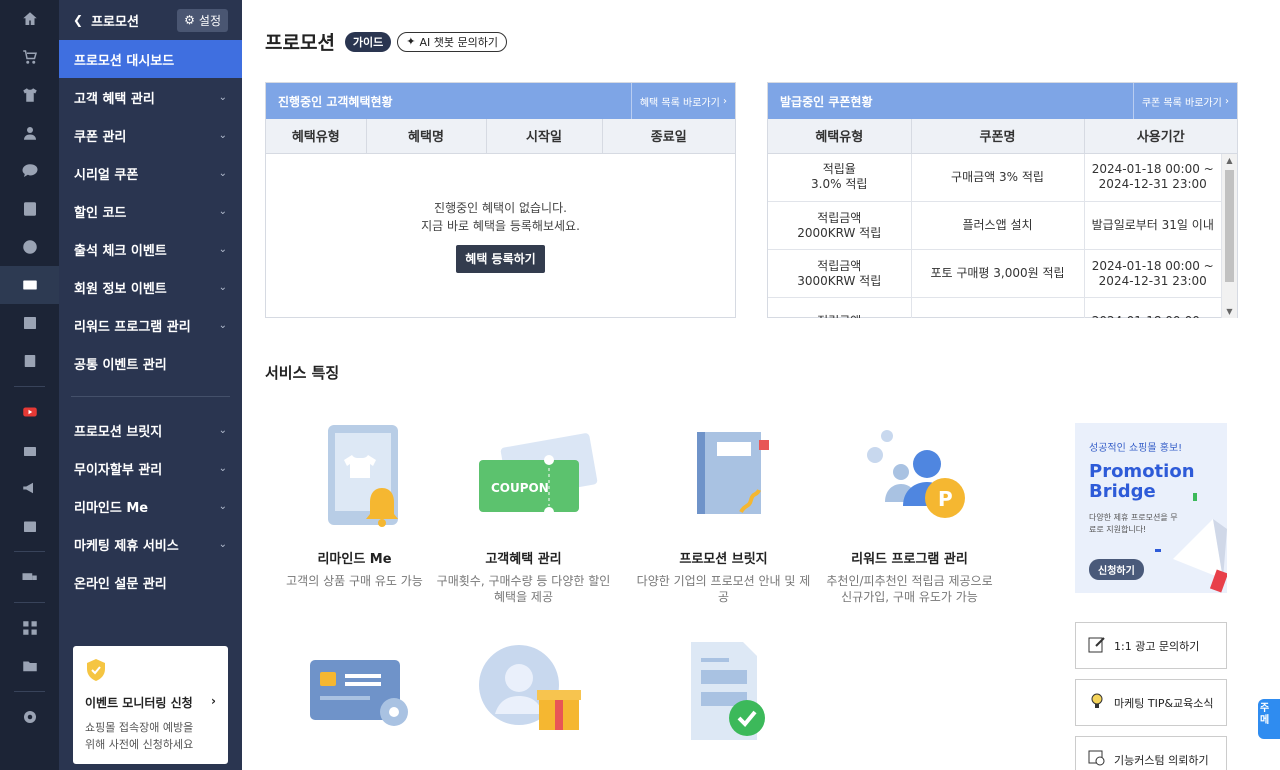 The image size is (1280, 770). I want to click on services-title: 서비스 특징, so click(302, 373).